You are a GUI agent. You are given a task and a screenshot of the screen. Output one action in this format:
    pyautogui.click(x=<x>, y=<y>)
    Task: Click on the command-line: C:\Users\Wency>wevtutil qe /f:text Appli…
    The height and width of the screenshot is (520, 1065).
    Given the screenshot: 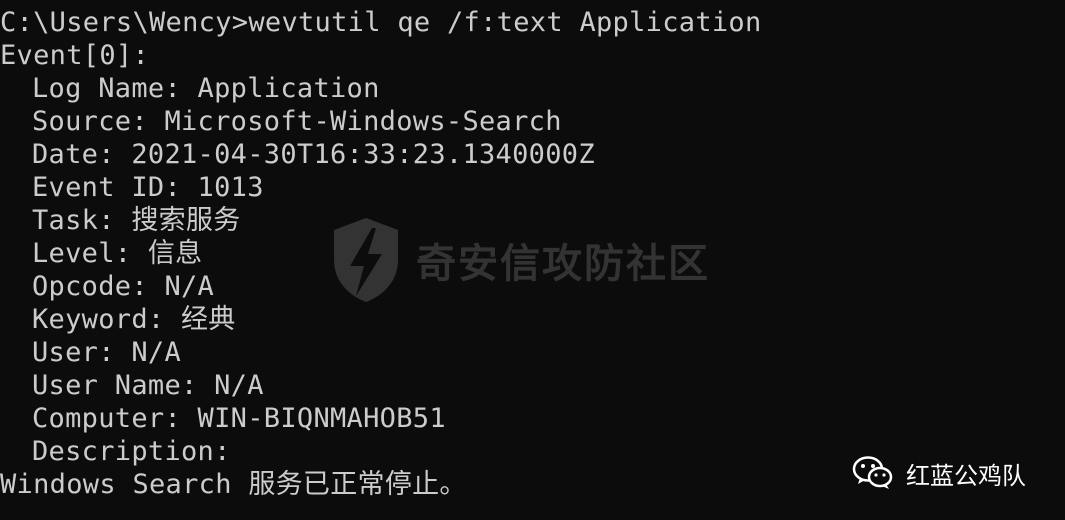 What is the action you would take?
    pyautogui.click(x=381, y=22)
    